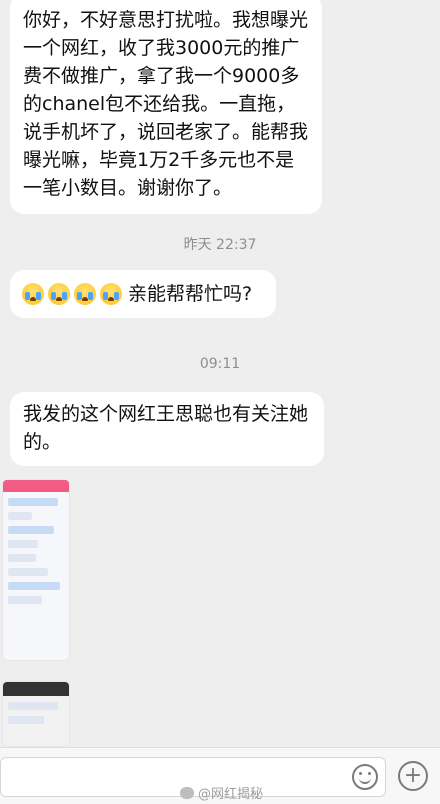  What do you see at coordinates (220, 364) in the screenshot?
I see `timestamp-2: 09:11` at bounding box center [220, 364].